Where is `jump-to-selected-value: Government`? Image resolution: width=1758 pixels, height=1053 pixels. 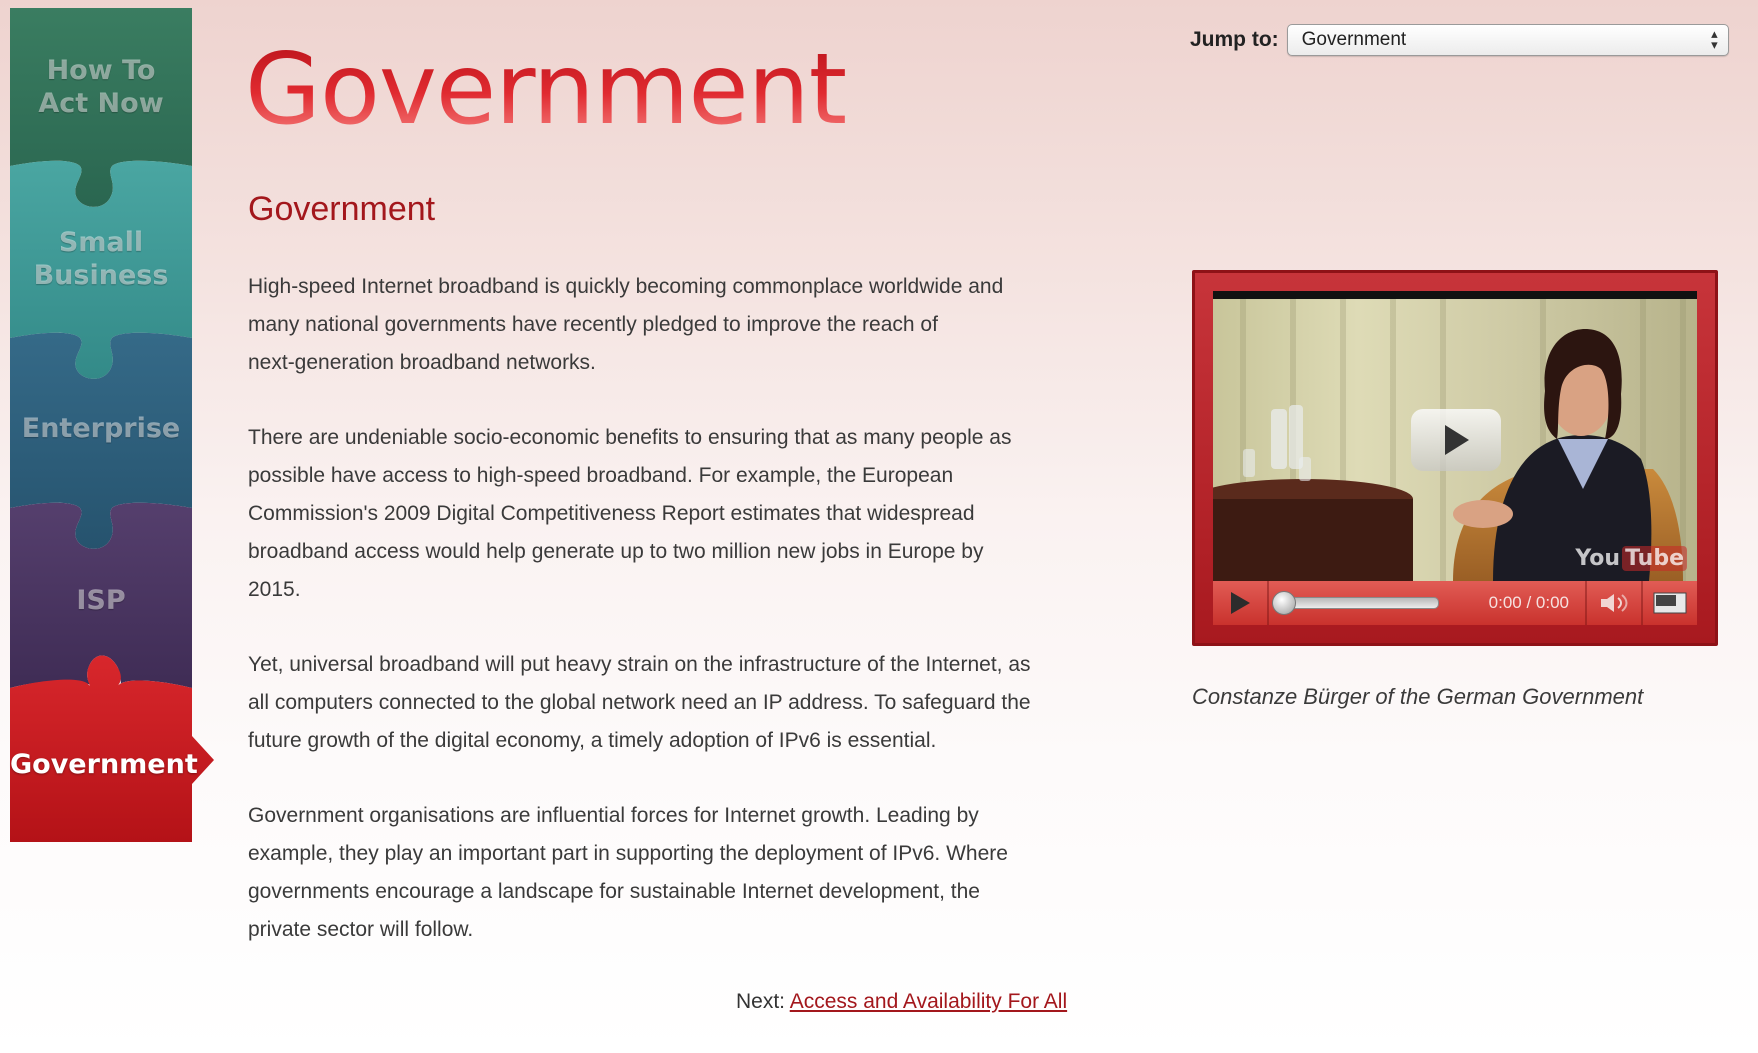 jump-to-selected-value: Government is located at coordinates (1354, 39).